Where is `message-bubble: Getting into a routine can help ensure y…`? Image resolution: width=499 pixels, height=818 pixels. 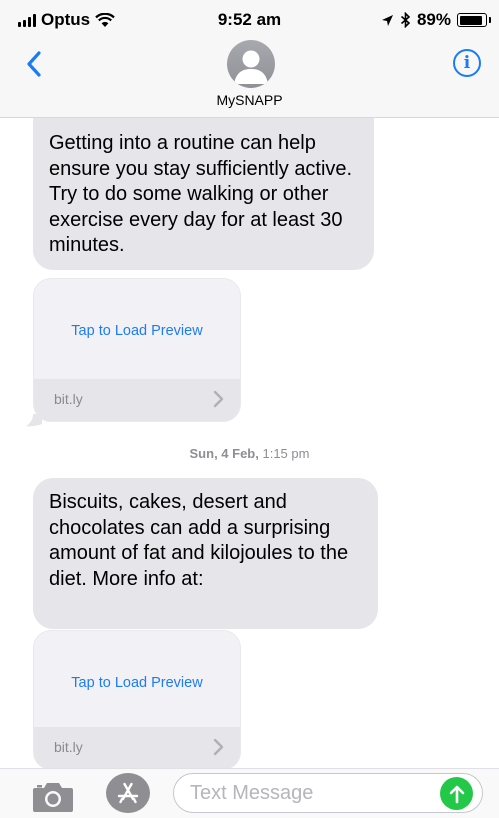 message-bubble: Getting into a routine can help ensure y… is located at coordinates (203, 194).